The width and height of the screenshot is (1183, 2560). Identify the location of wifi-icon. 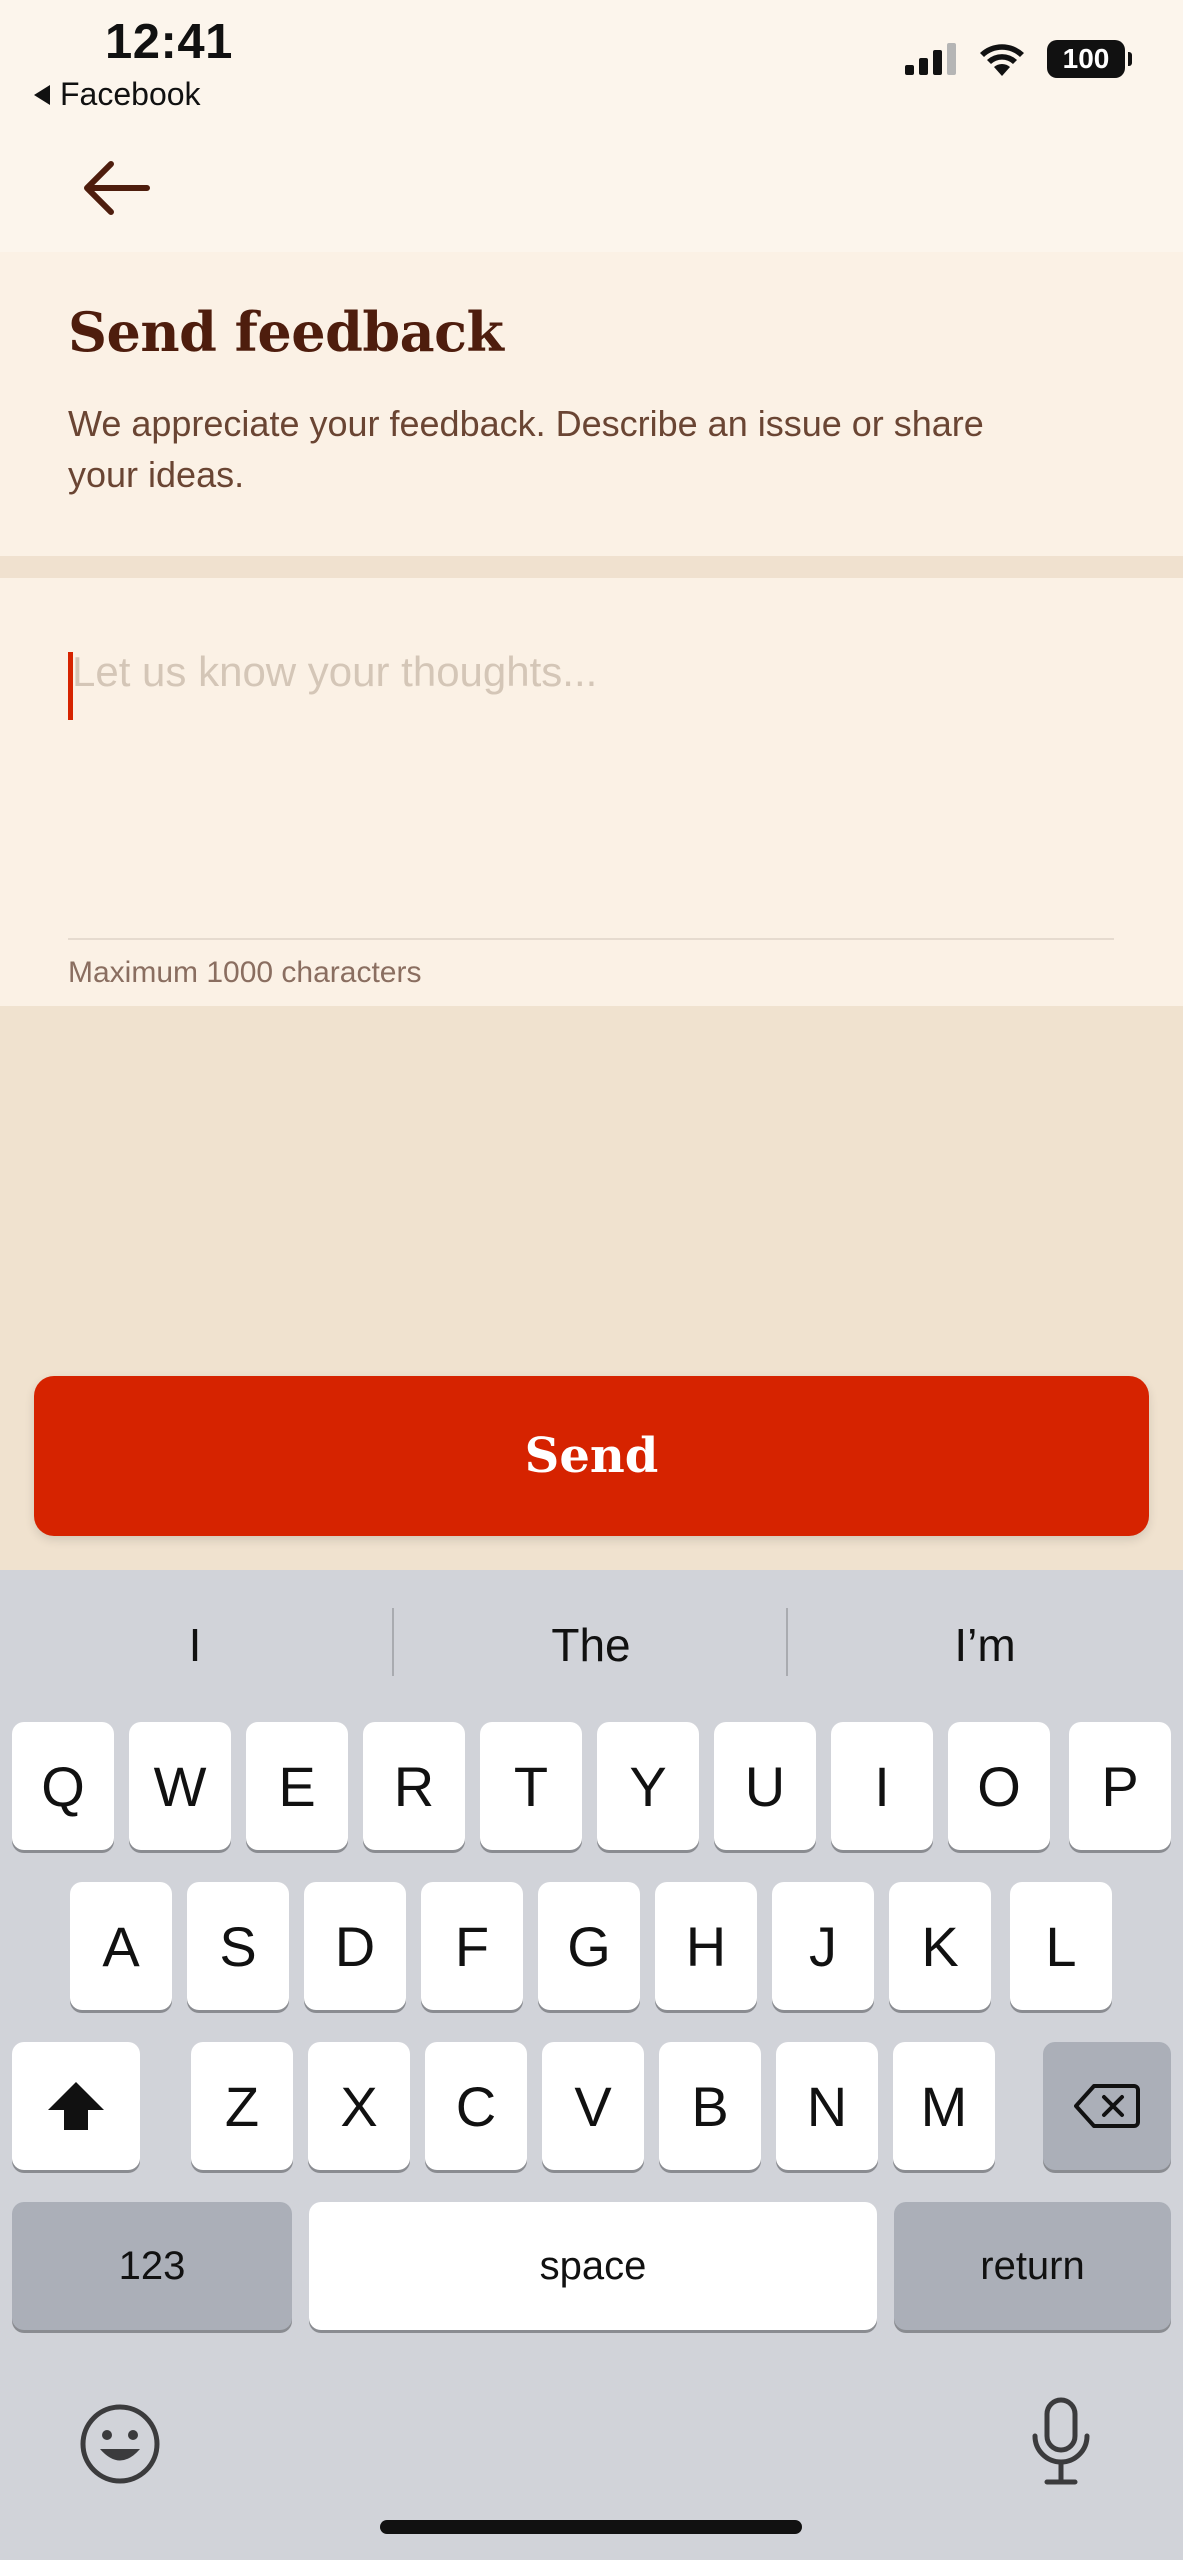
(1002, 60).